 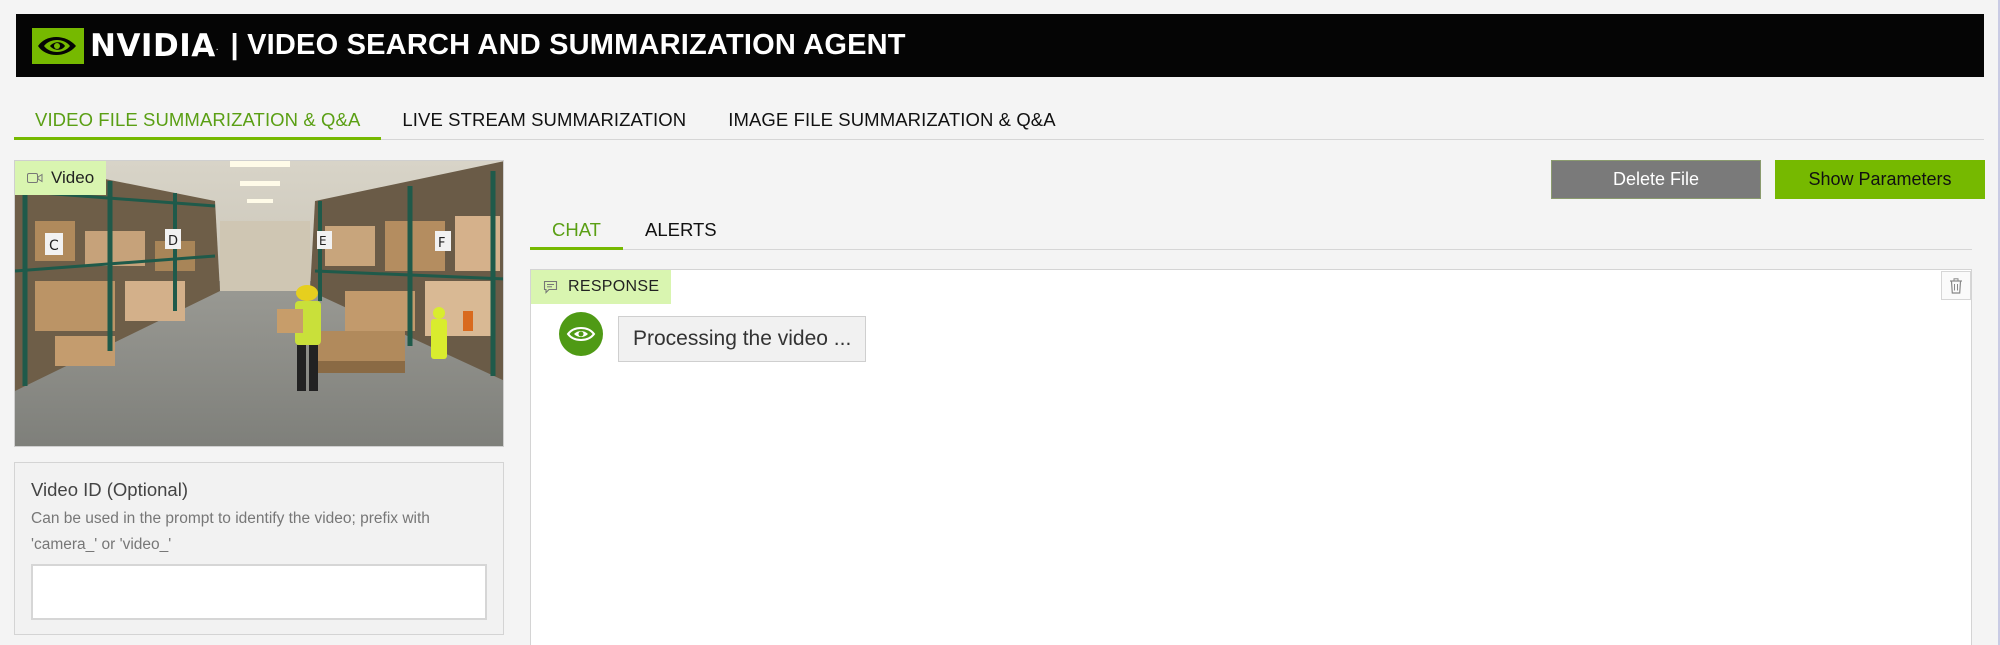 What do you see at coordinates (614, 286) in the screenshot?
I see `response-badge-label: RESPONSE` at bounding box center [614, 286].